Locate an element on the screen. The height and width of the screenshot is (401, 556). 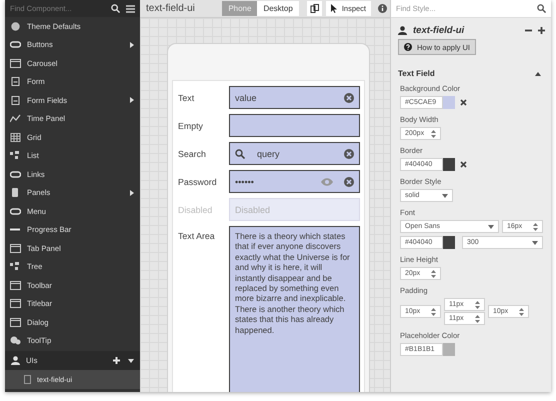
text-field: query is located at coordinates (294, 153).